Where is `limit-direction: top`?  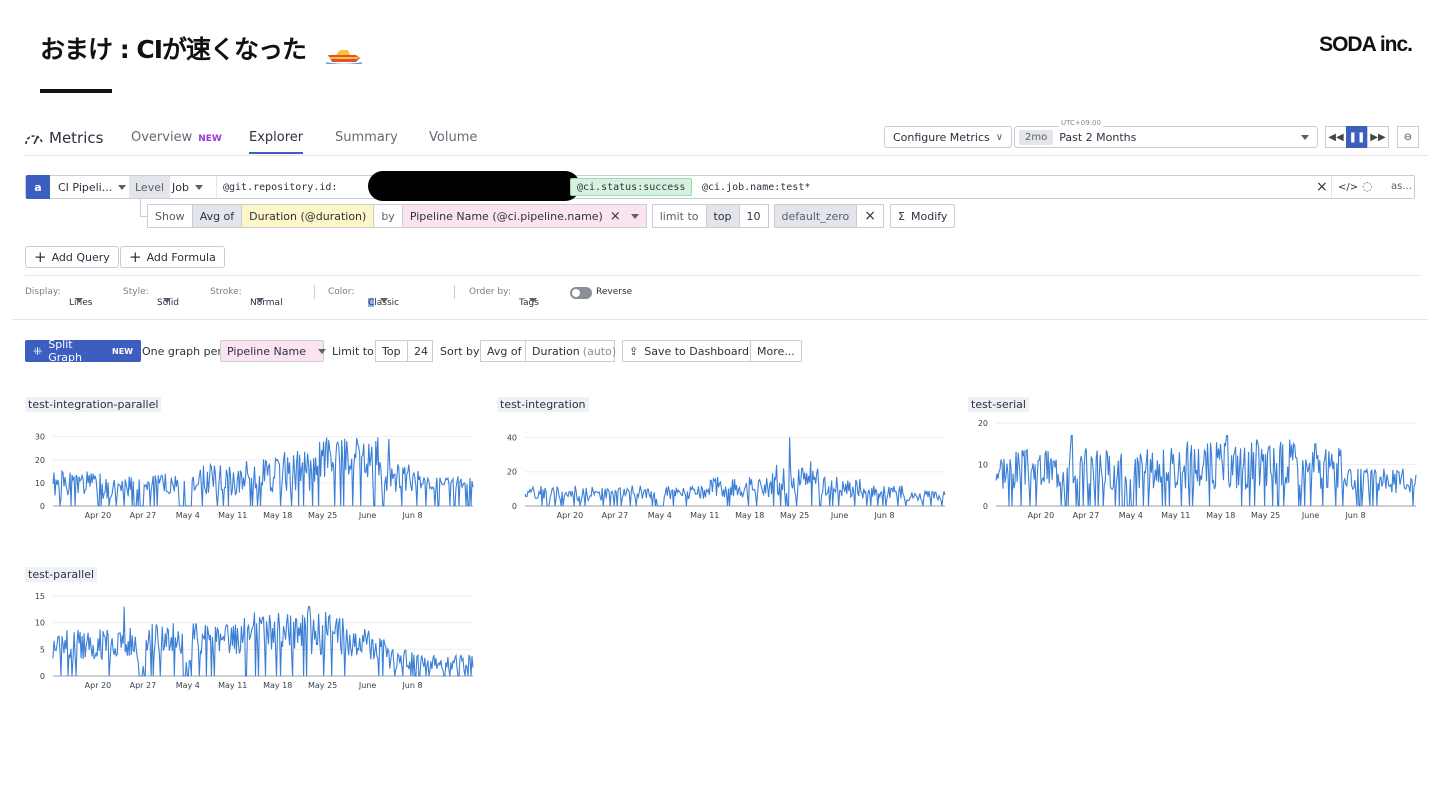
limit-direction: top is located at coordinates (722, 216).